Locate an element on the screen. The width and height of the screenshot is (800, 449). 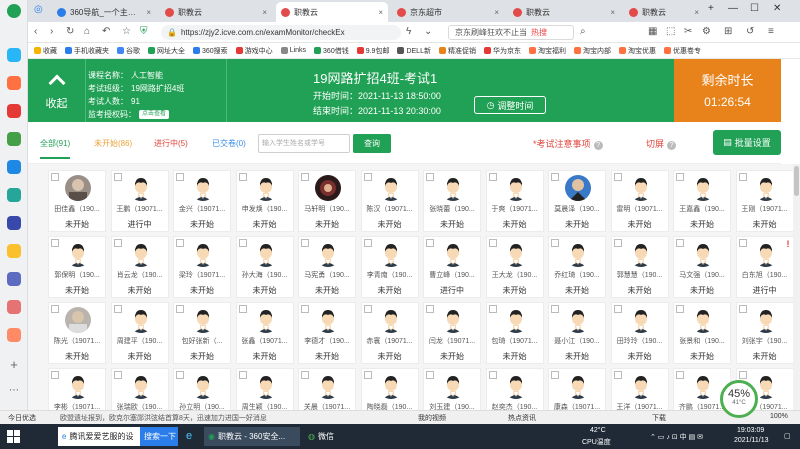
student-card: 莫晨泽（190... 未开始 is located at coordinates (577, 201).